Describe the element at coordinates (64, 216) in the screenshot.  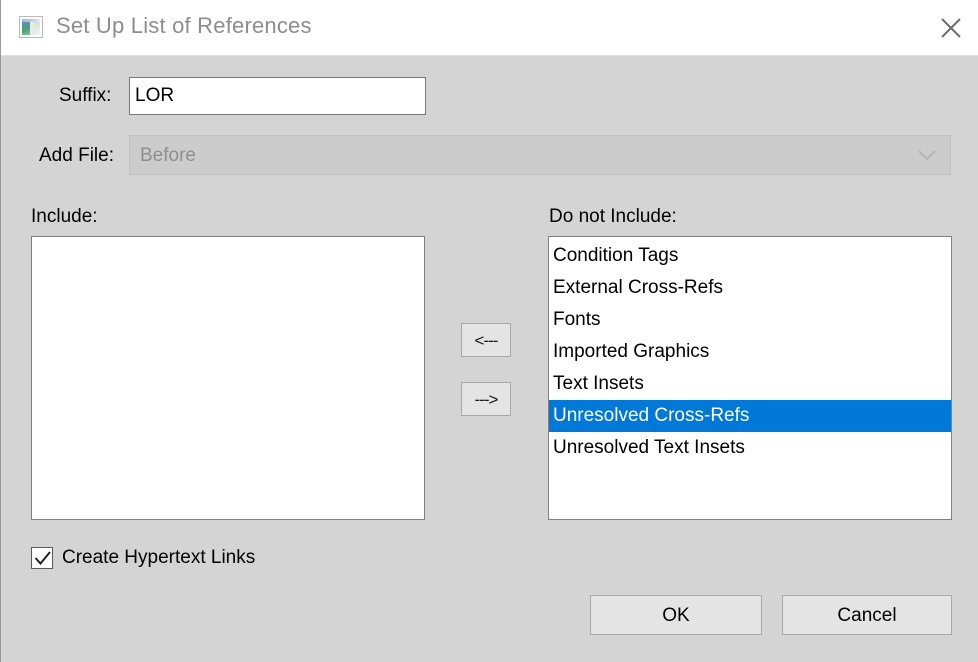
I see `include-label: Include:` at that location.